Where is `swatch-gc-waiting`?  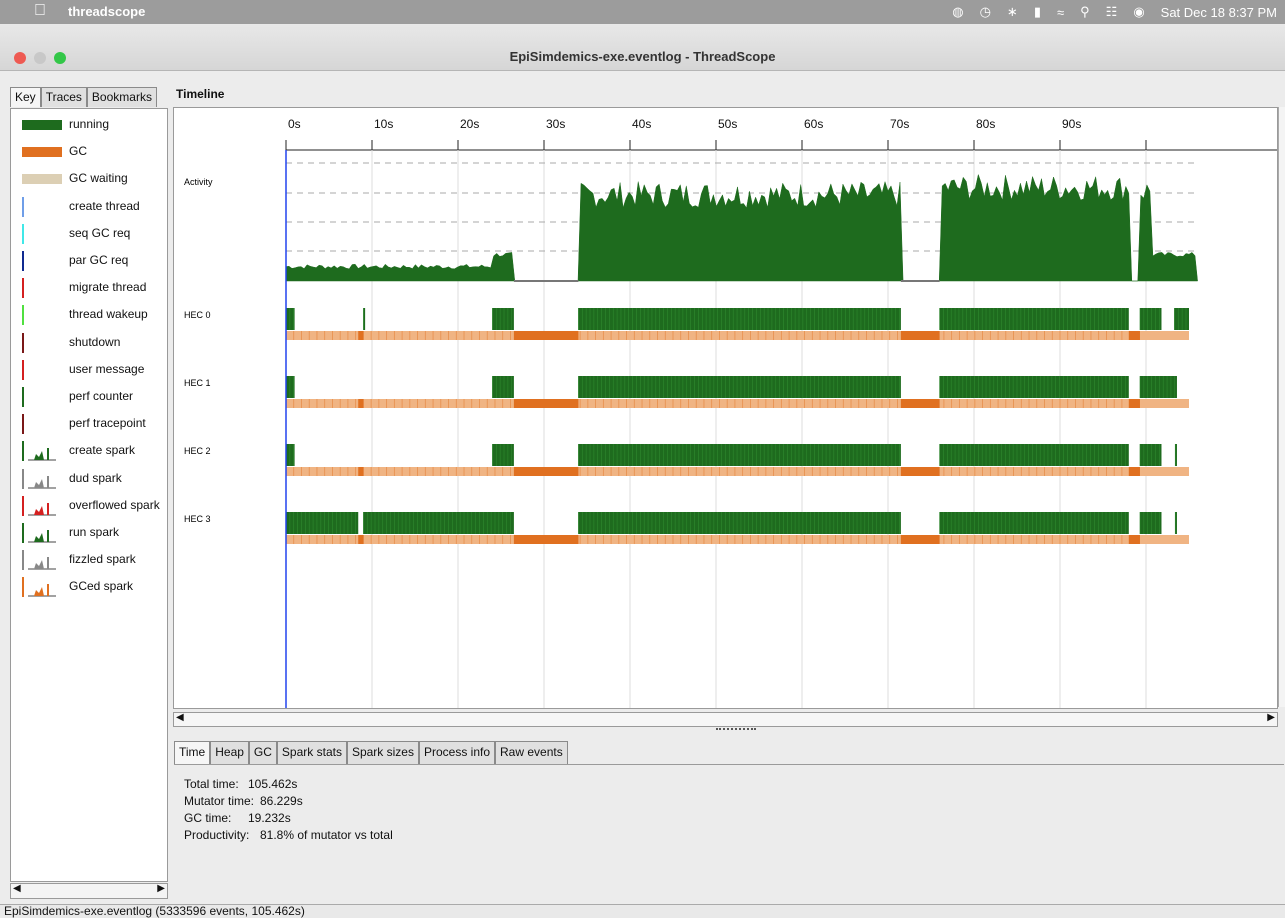 swatch-gc-waiting is located at coordinates (42, 179).